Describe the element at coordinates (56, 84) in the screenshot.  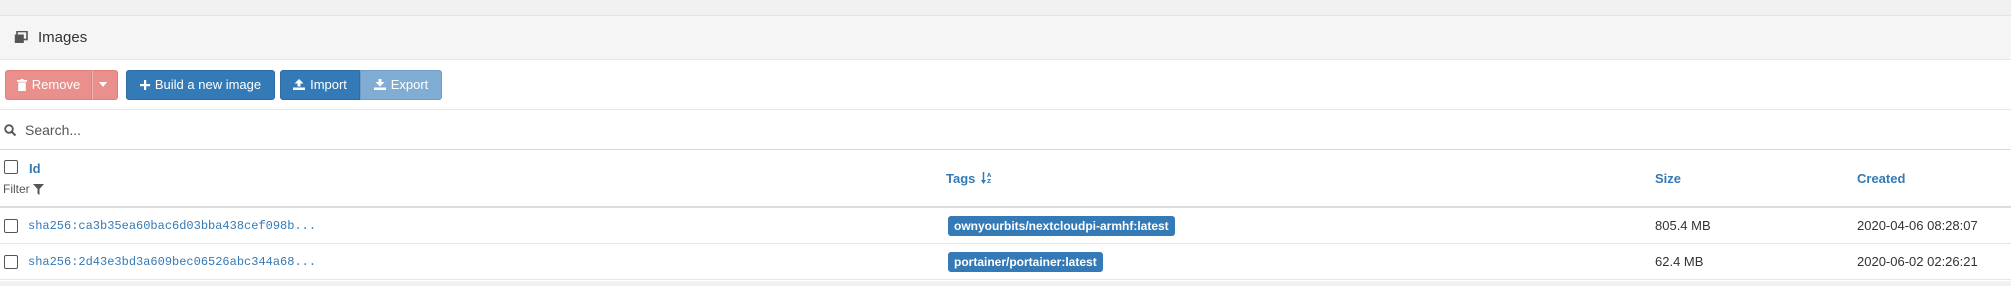
I see `remove-label: Remove` at that location.